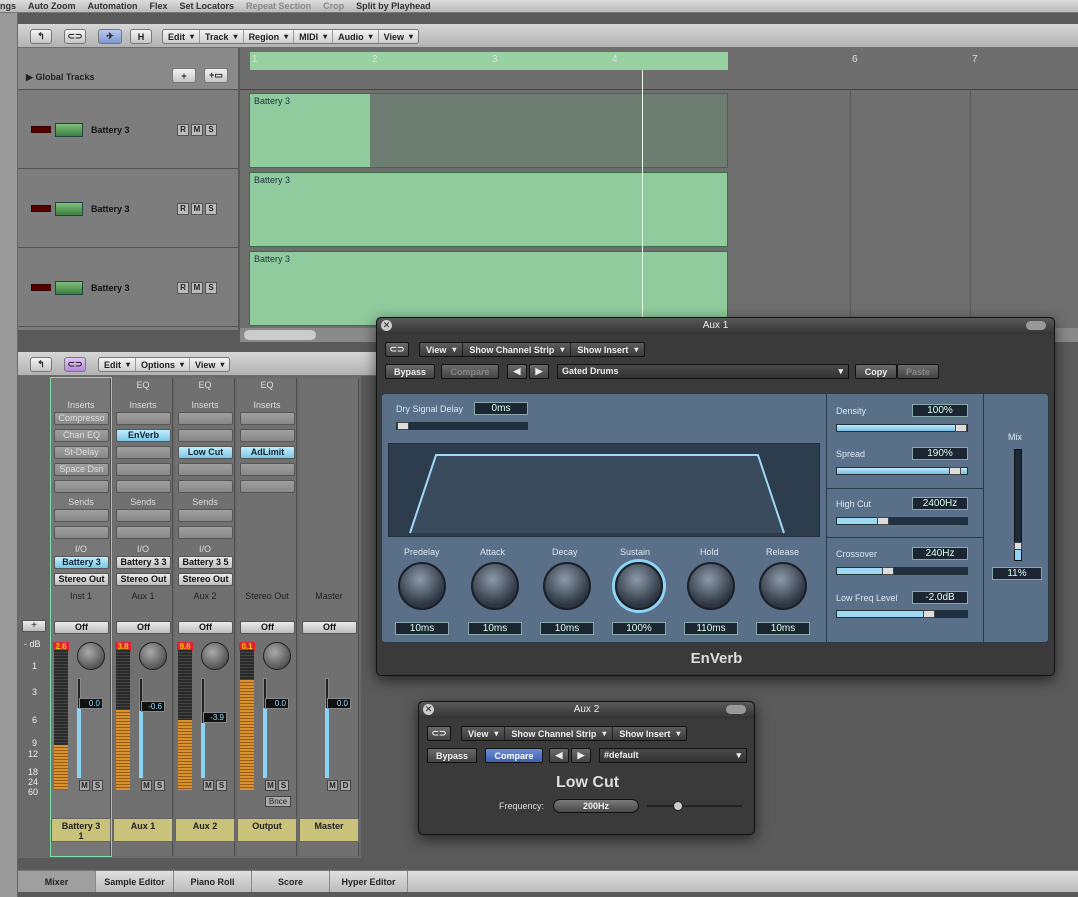 The width and height of the screenshot is (1078, 897). I want to click on cycle-region, so click(489, 61).